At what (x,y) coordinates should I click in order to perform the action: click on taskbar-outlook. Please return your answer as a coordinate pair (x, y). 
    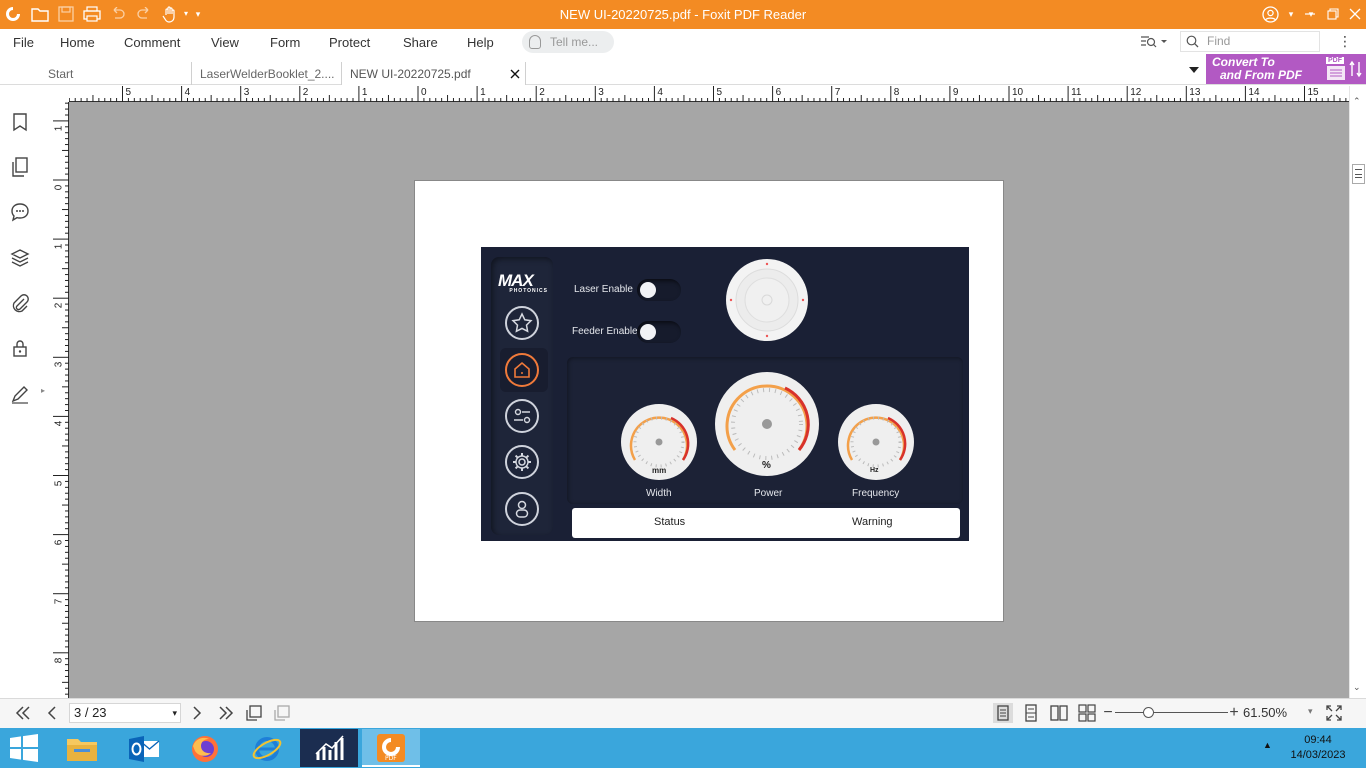
    Looking at the image, I should click on (143, 748).